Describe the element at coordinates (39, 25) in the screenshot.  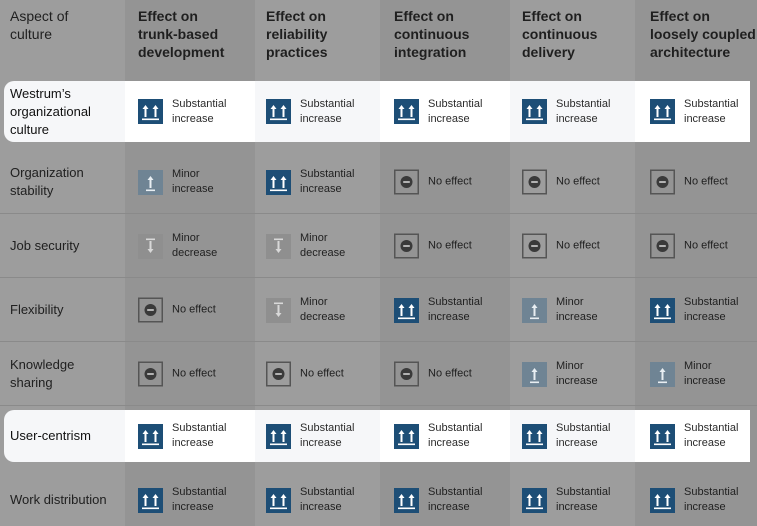
I see `header-cell: Aspect of culture` at that location.